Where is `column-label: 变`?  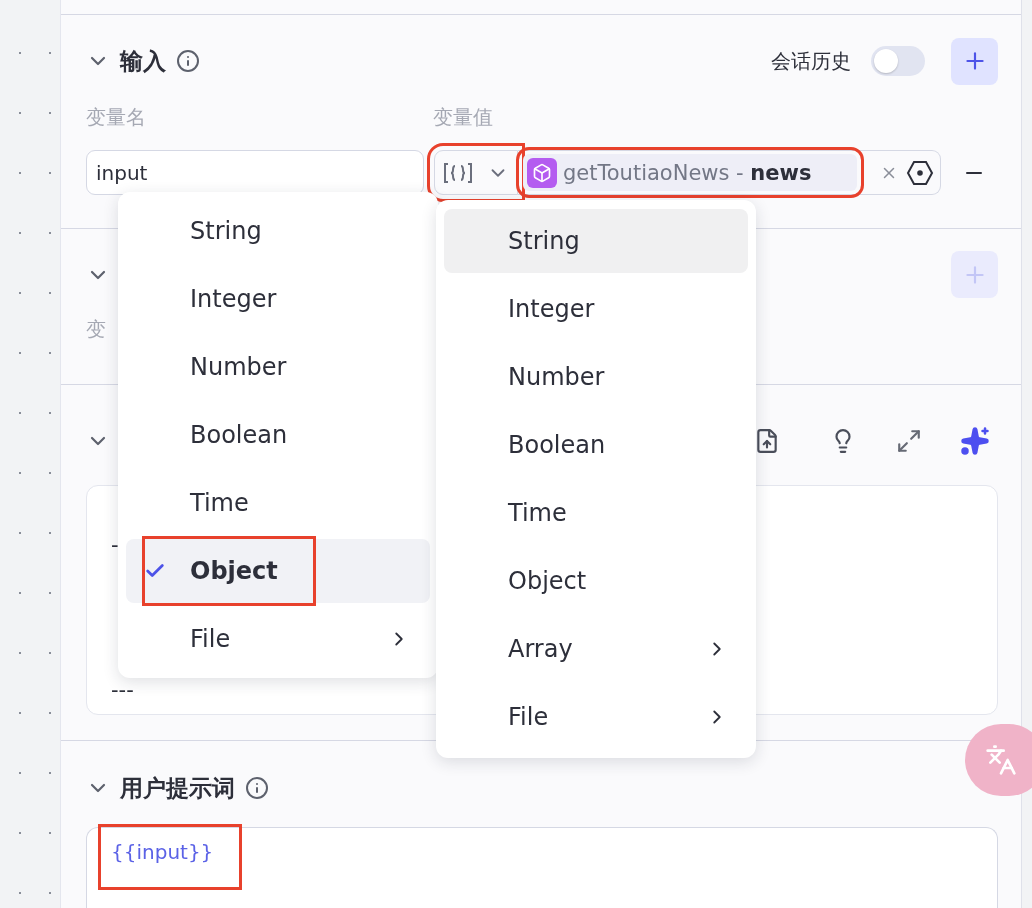
column-label: 变 is located at coordinates (96, 329).